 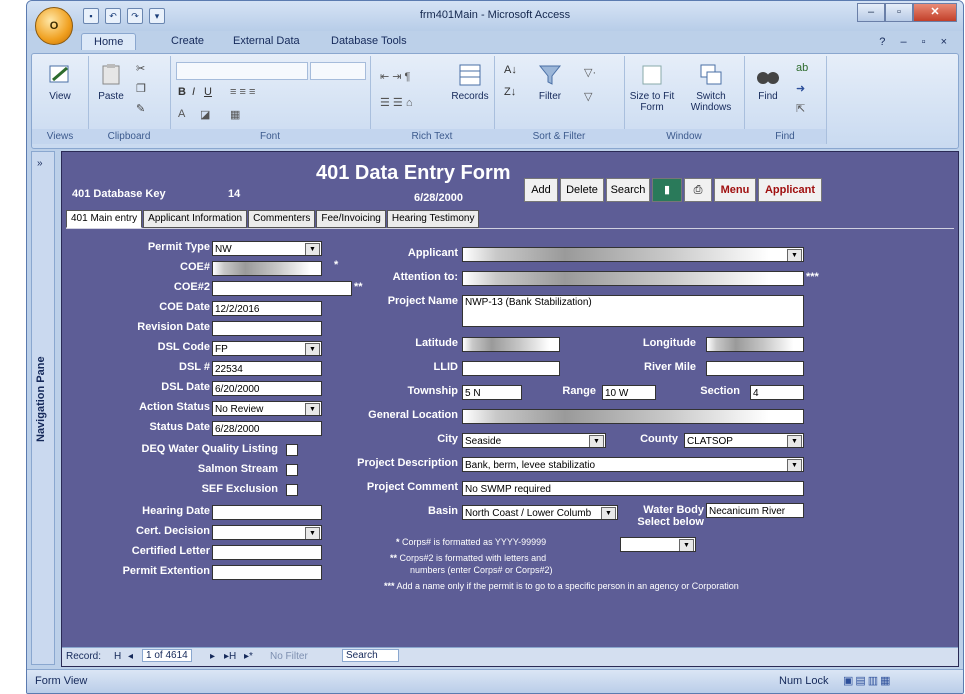 What do you see at coordinates (54, 26) in the screenshot?
I see `office-button: O` at bounding box center [54, 26].